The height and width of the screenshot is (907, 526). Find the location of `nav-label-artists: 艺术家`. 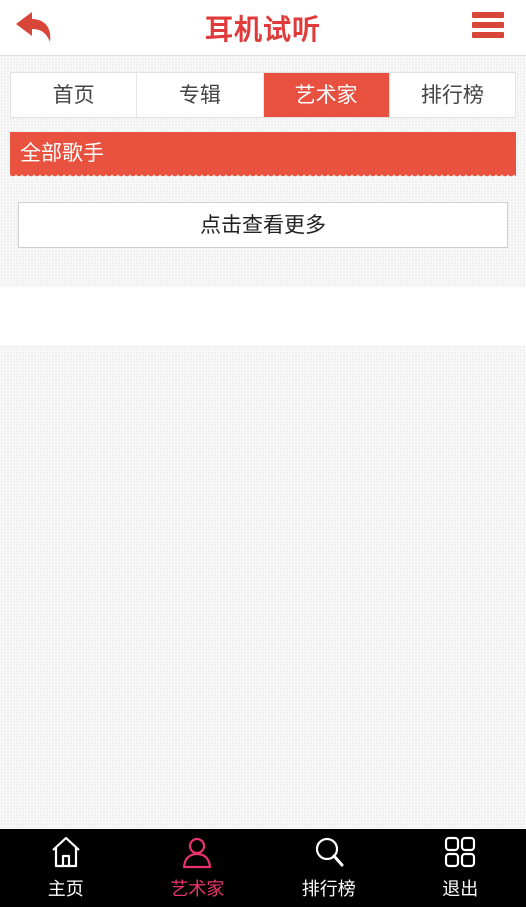

nav-label-artists: 艺术家 is located at coordinates (197, 889).